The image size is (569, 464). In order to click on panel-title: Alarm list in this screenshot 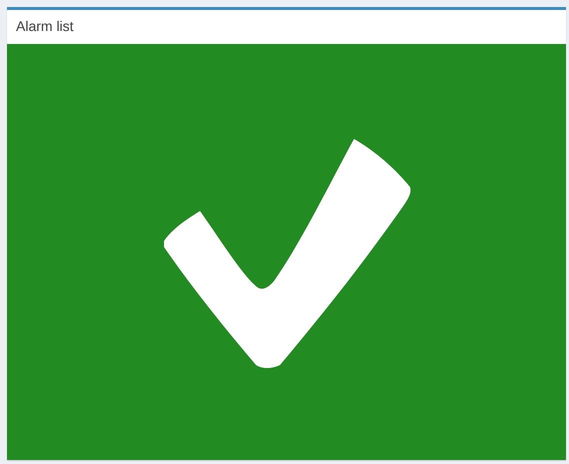, I will do `click(45, 26)`.